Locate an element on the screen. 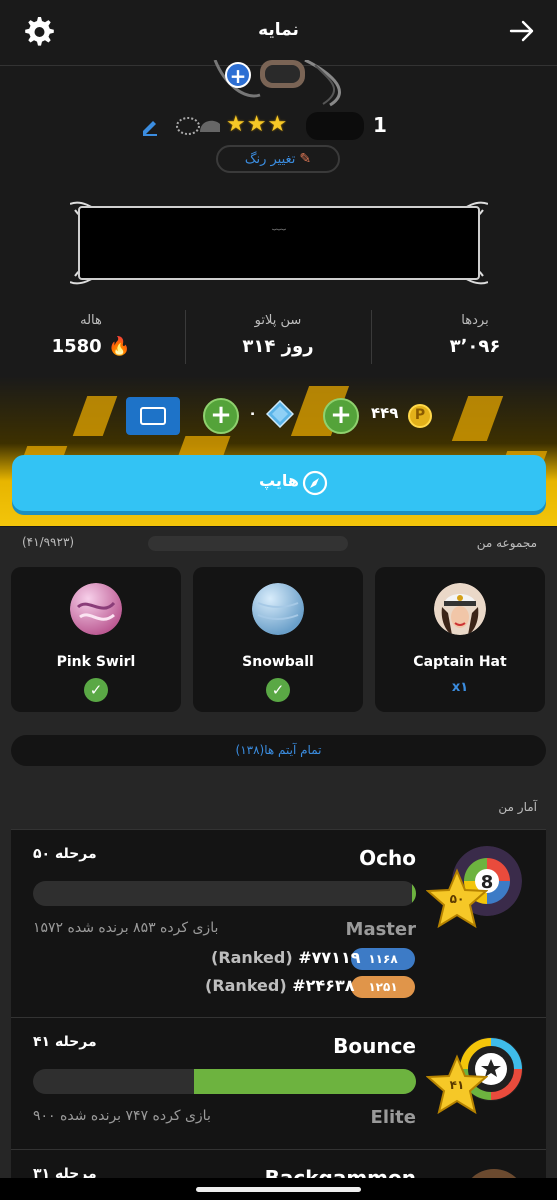 The height and width of the screenshot is (1200, 557). rating-stars: ★★★ is located at coordinates (257, 124).